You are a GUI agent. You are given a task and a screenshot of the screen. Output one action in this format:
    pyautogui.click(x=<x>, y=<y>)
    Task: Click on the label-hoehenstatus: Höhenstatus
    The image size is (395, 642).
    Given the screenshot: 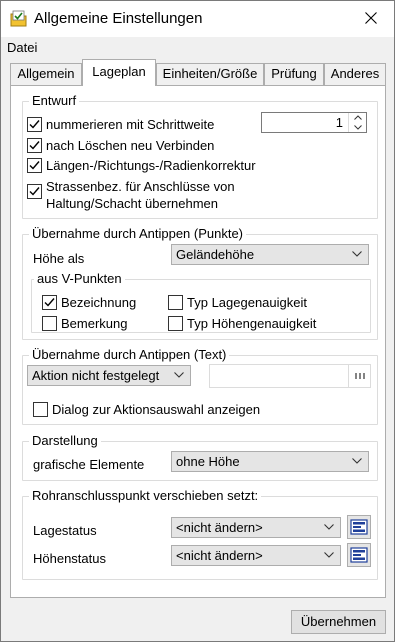 What is the action you would take?
    pyautogui.click(x=69, y=558)
    